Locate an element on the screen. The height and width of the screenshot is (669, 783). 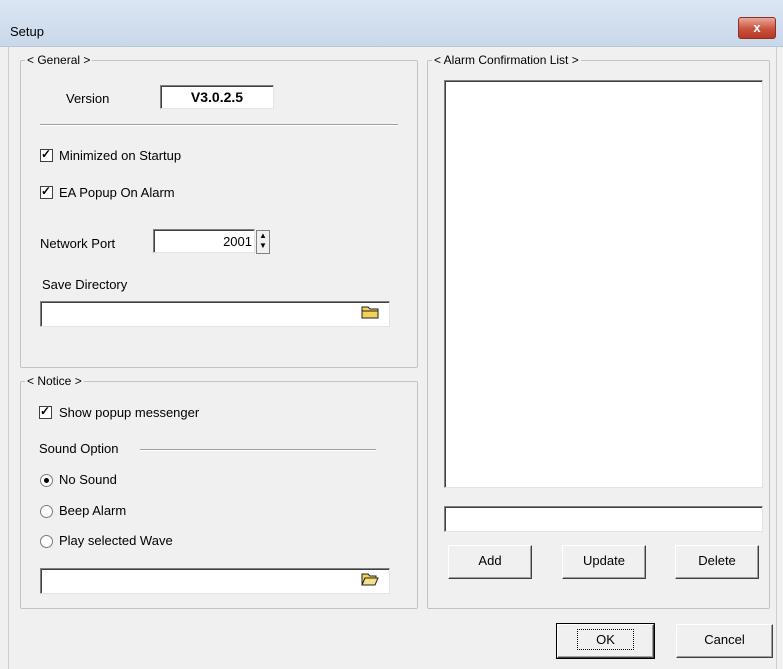
update-button: Update is located at coordinates (604, 562).